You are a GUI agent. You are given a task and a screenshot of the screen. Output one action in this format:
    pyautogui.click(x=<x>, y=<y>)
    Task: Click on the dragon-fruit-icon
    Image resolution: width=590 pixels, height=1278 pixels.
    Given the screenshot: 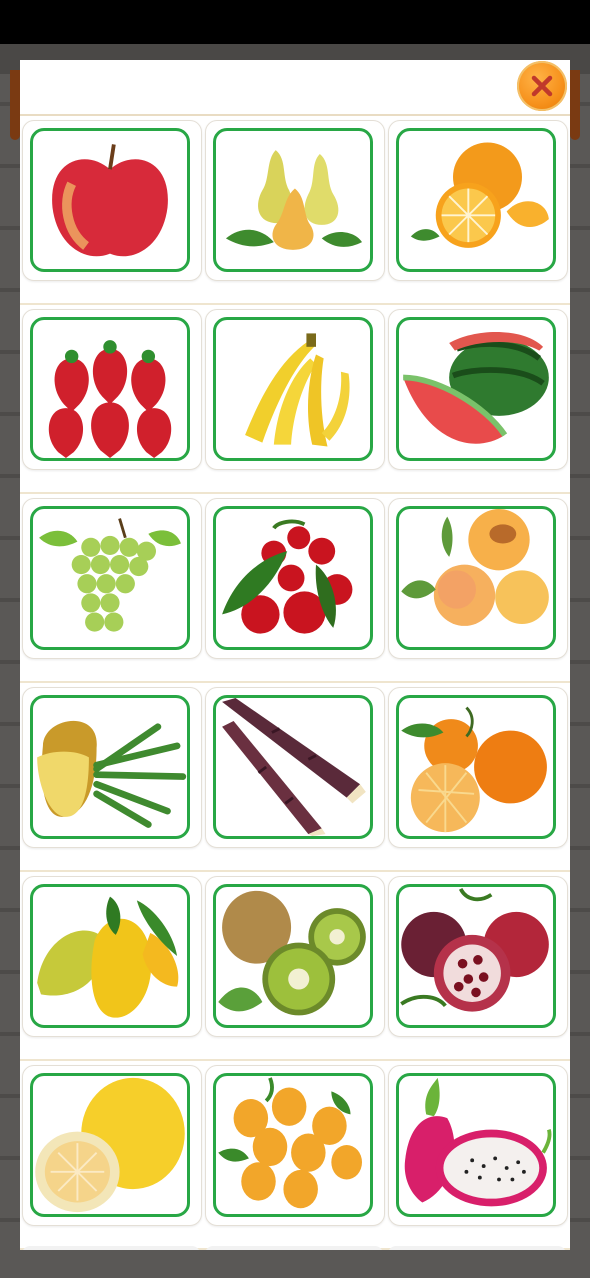 What is the action you would take?
    pyautogui.click(x=478, y=1142)
    